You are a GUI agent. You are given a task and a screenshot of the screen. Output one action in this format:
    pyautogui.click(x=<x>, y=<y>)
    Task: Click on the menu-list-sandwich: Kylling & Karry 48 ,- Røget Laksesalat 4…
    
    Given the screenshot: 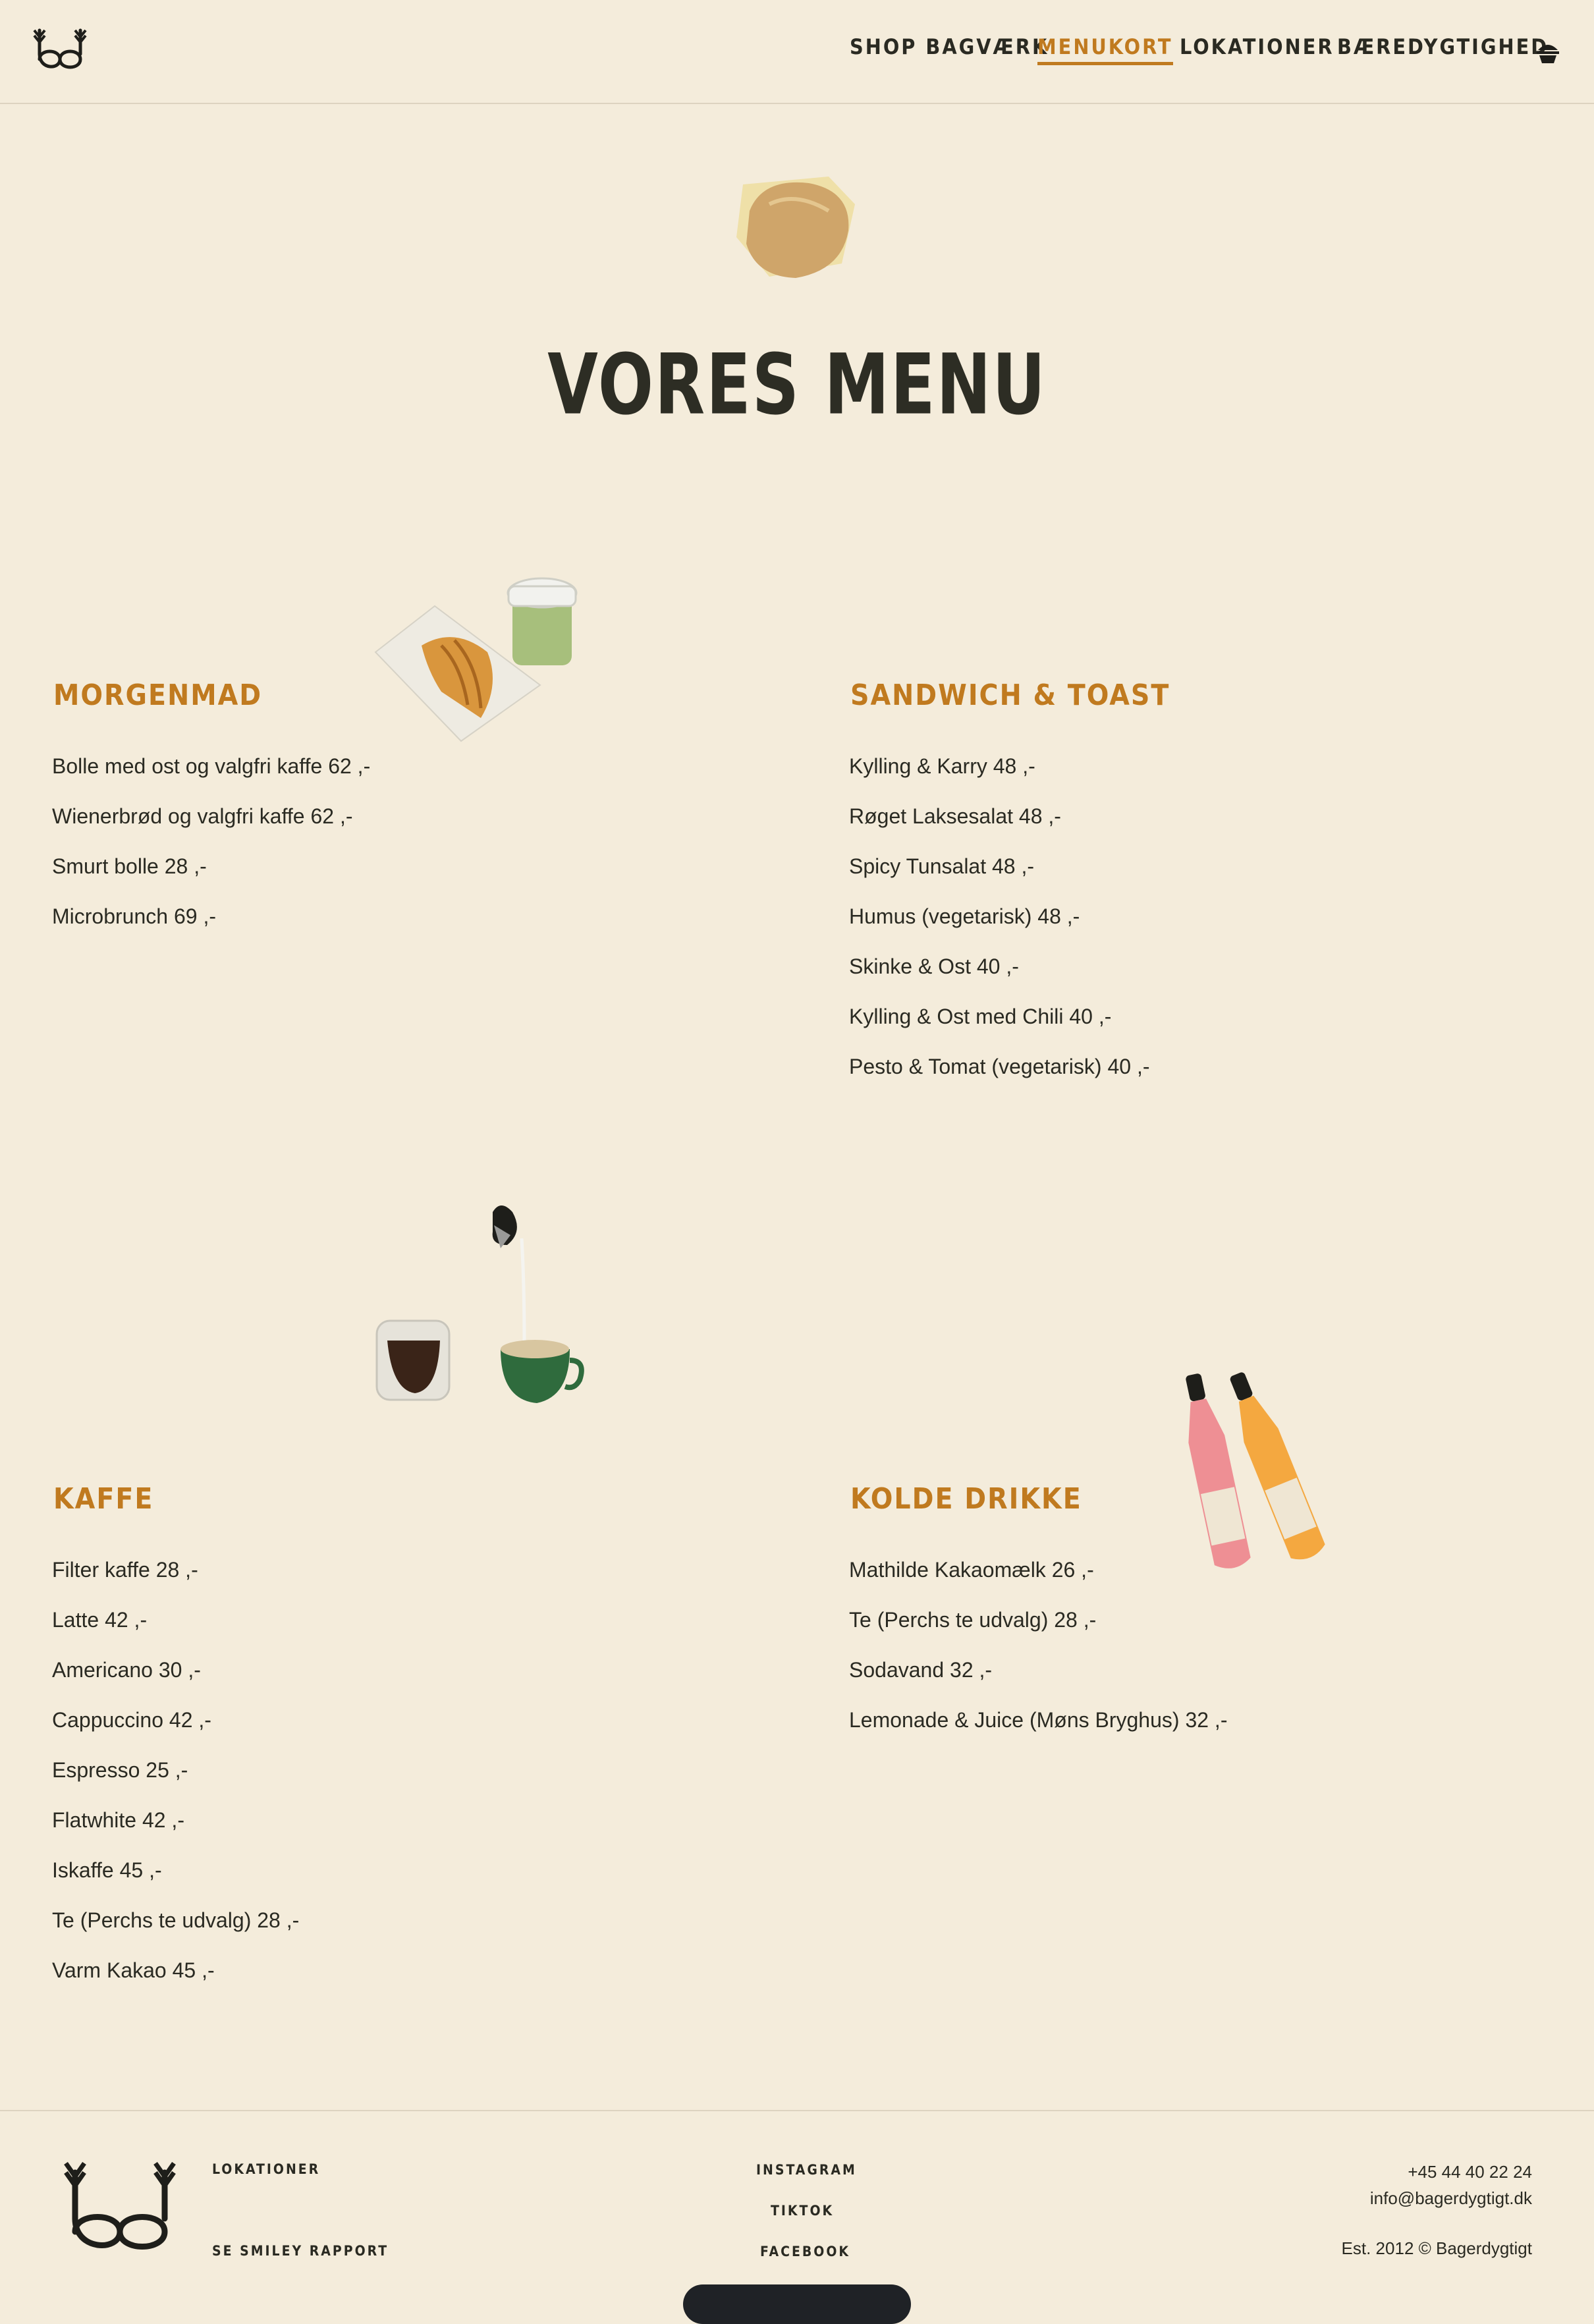 What is the action you would take?
    pyautogui.click(x=999, y=916)
    